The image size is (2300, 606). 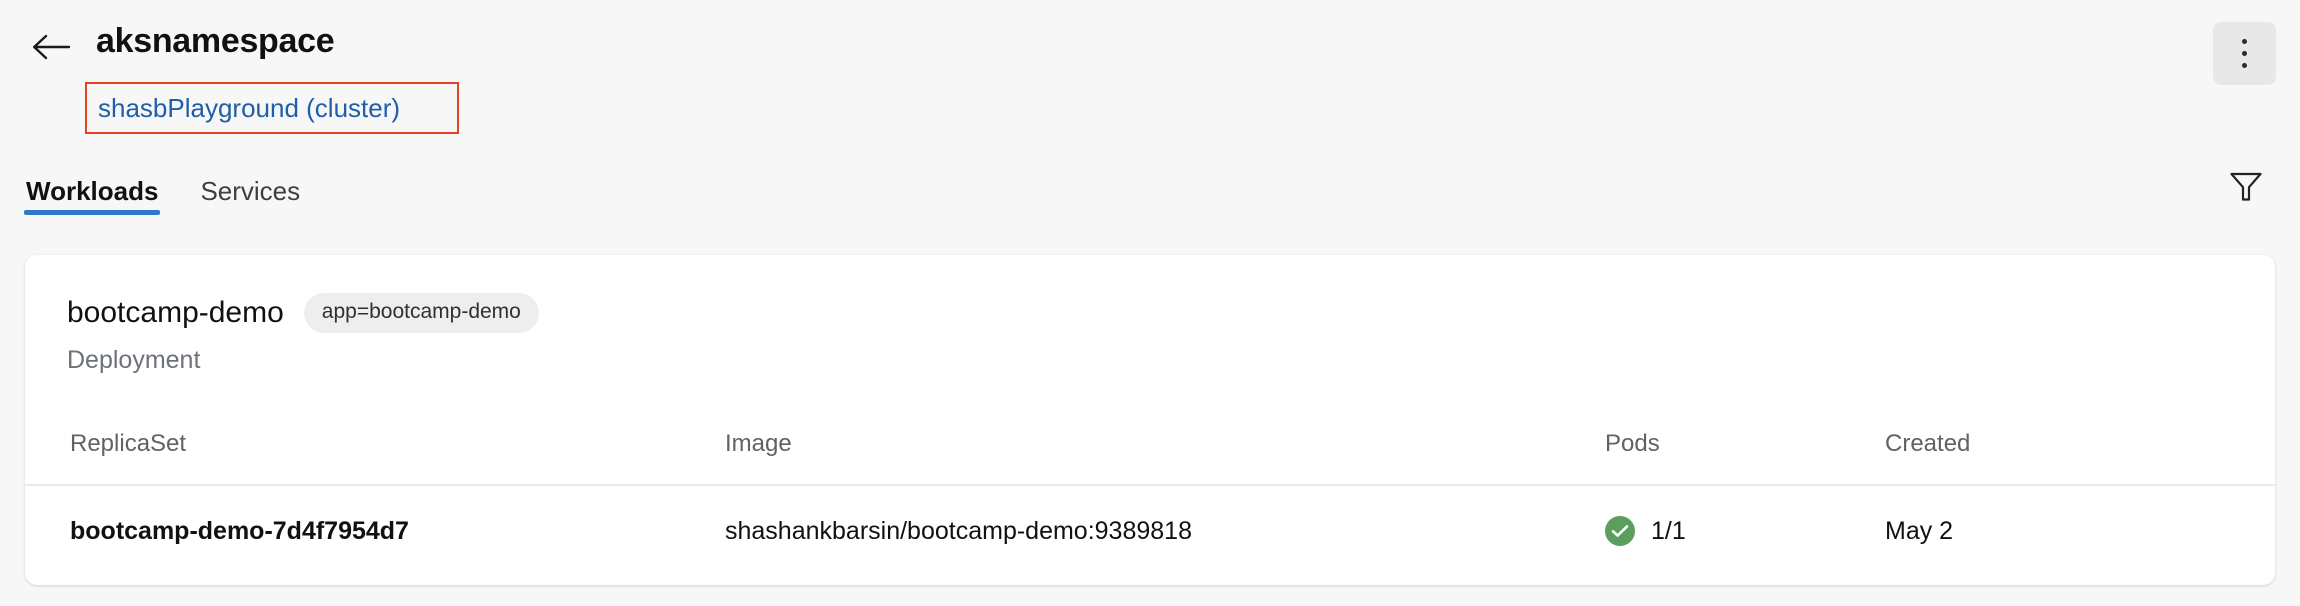 I want to click on overflow-menu-button, so click(x=2244, y=53).